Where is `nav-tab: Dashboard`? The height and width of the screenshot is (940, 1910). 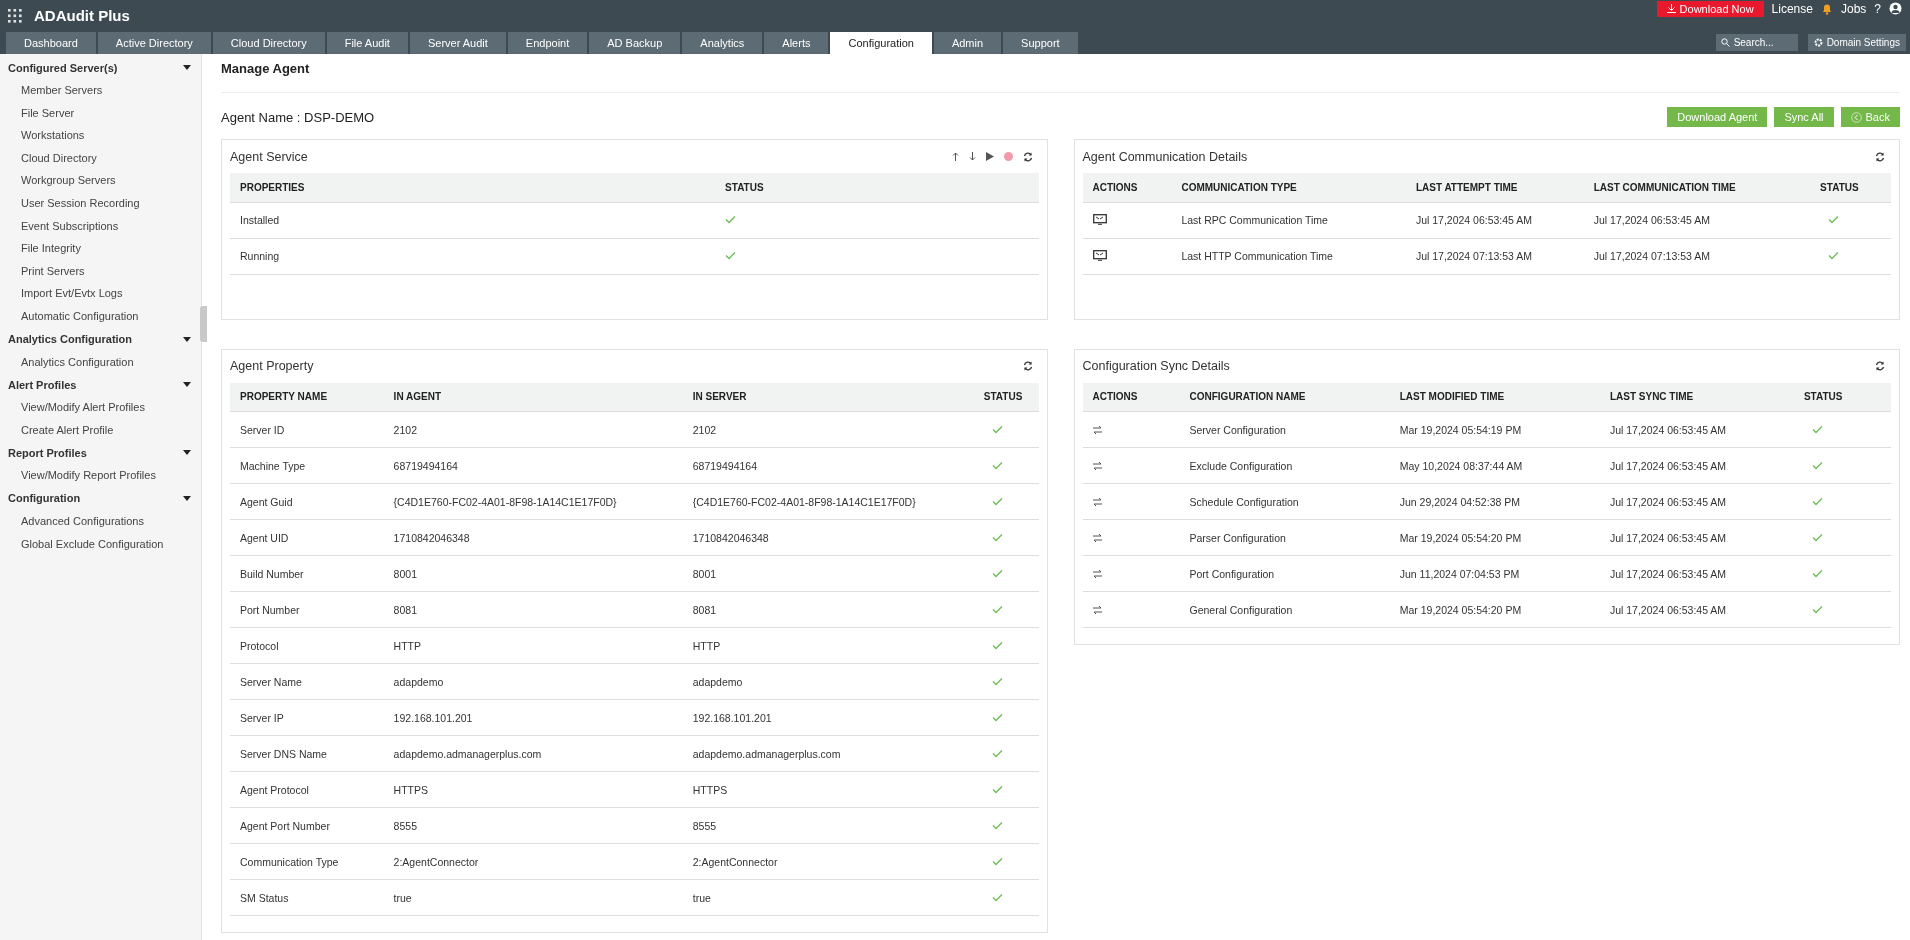
nav-tab: Dashboard is located at coordinates (51, 43).